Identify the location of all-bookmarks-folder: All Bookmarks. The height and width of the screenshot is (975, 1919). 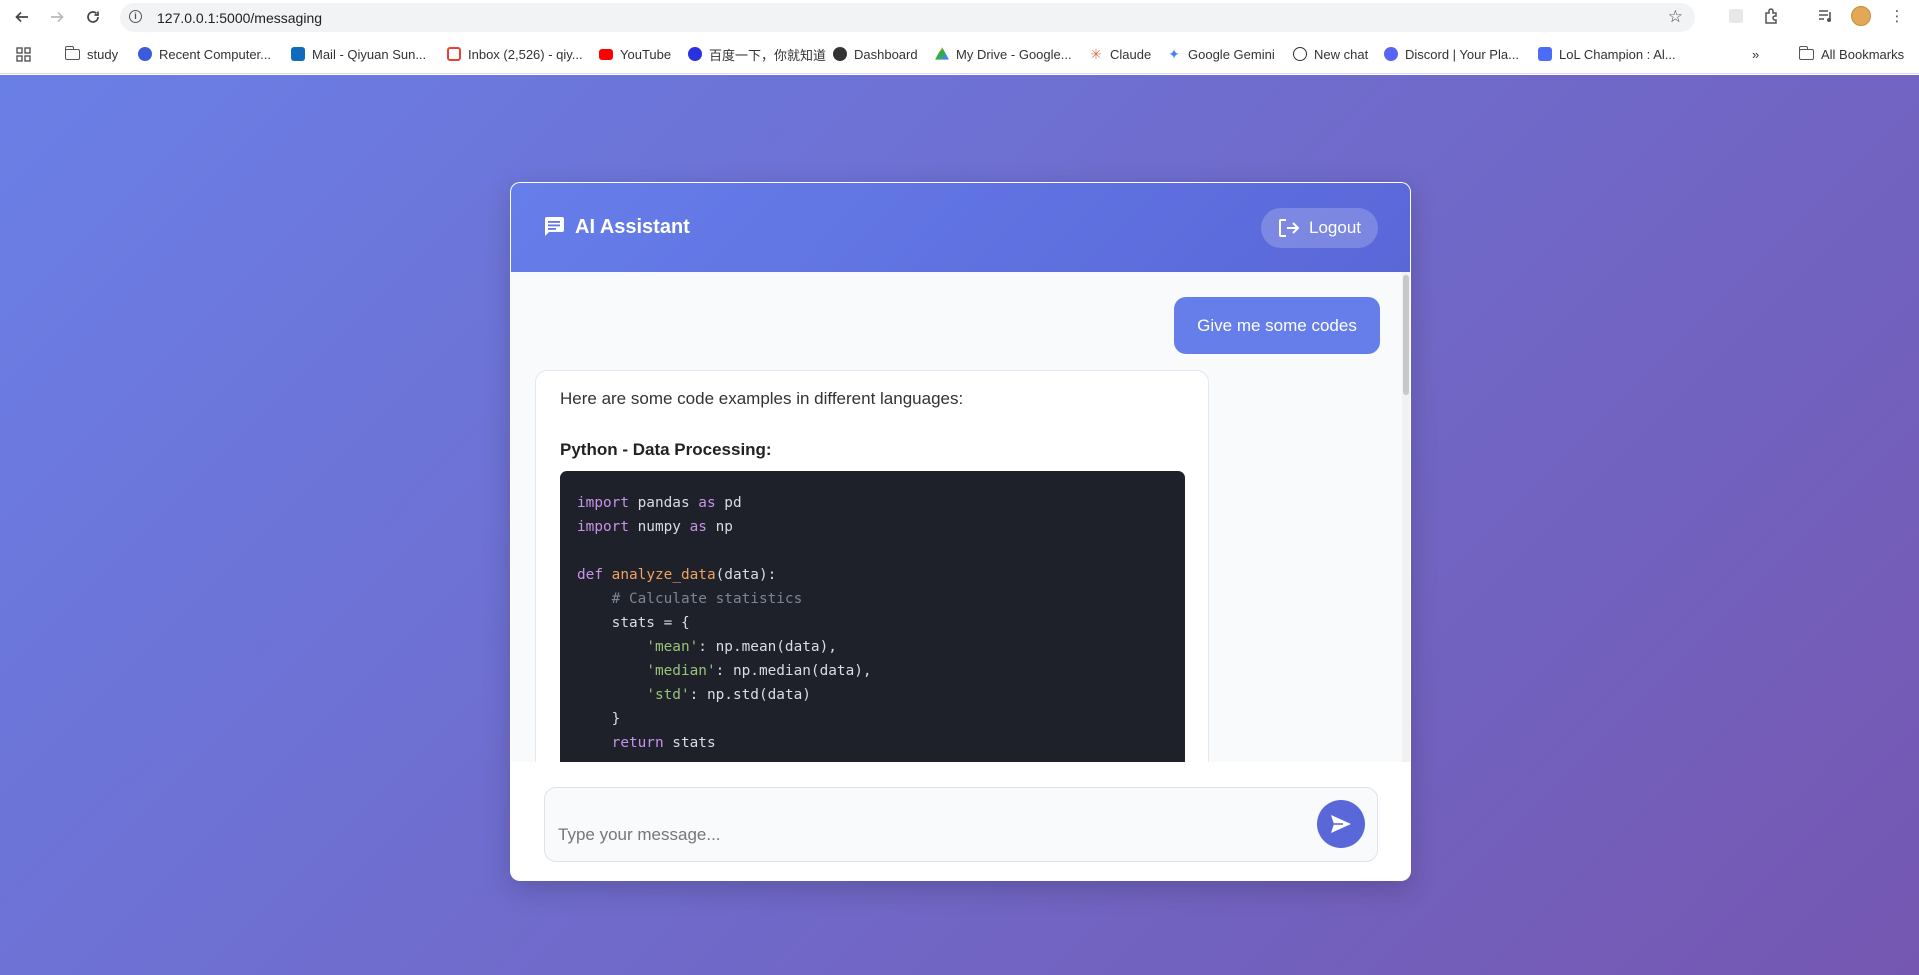
(1851, 54).